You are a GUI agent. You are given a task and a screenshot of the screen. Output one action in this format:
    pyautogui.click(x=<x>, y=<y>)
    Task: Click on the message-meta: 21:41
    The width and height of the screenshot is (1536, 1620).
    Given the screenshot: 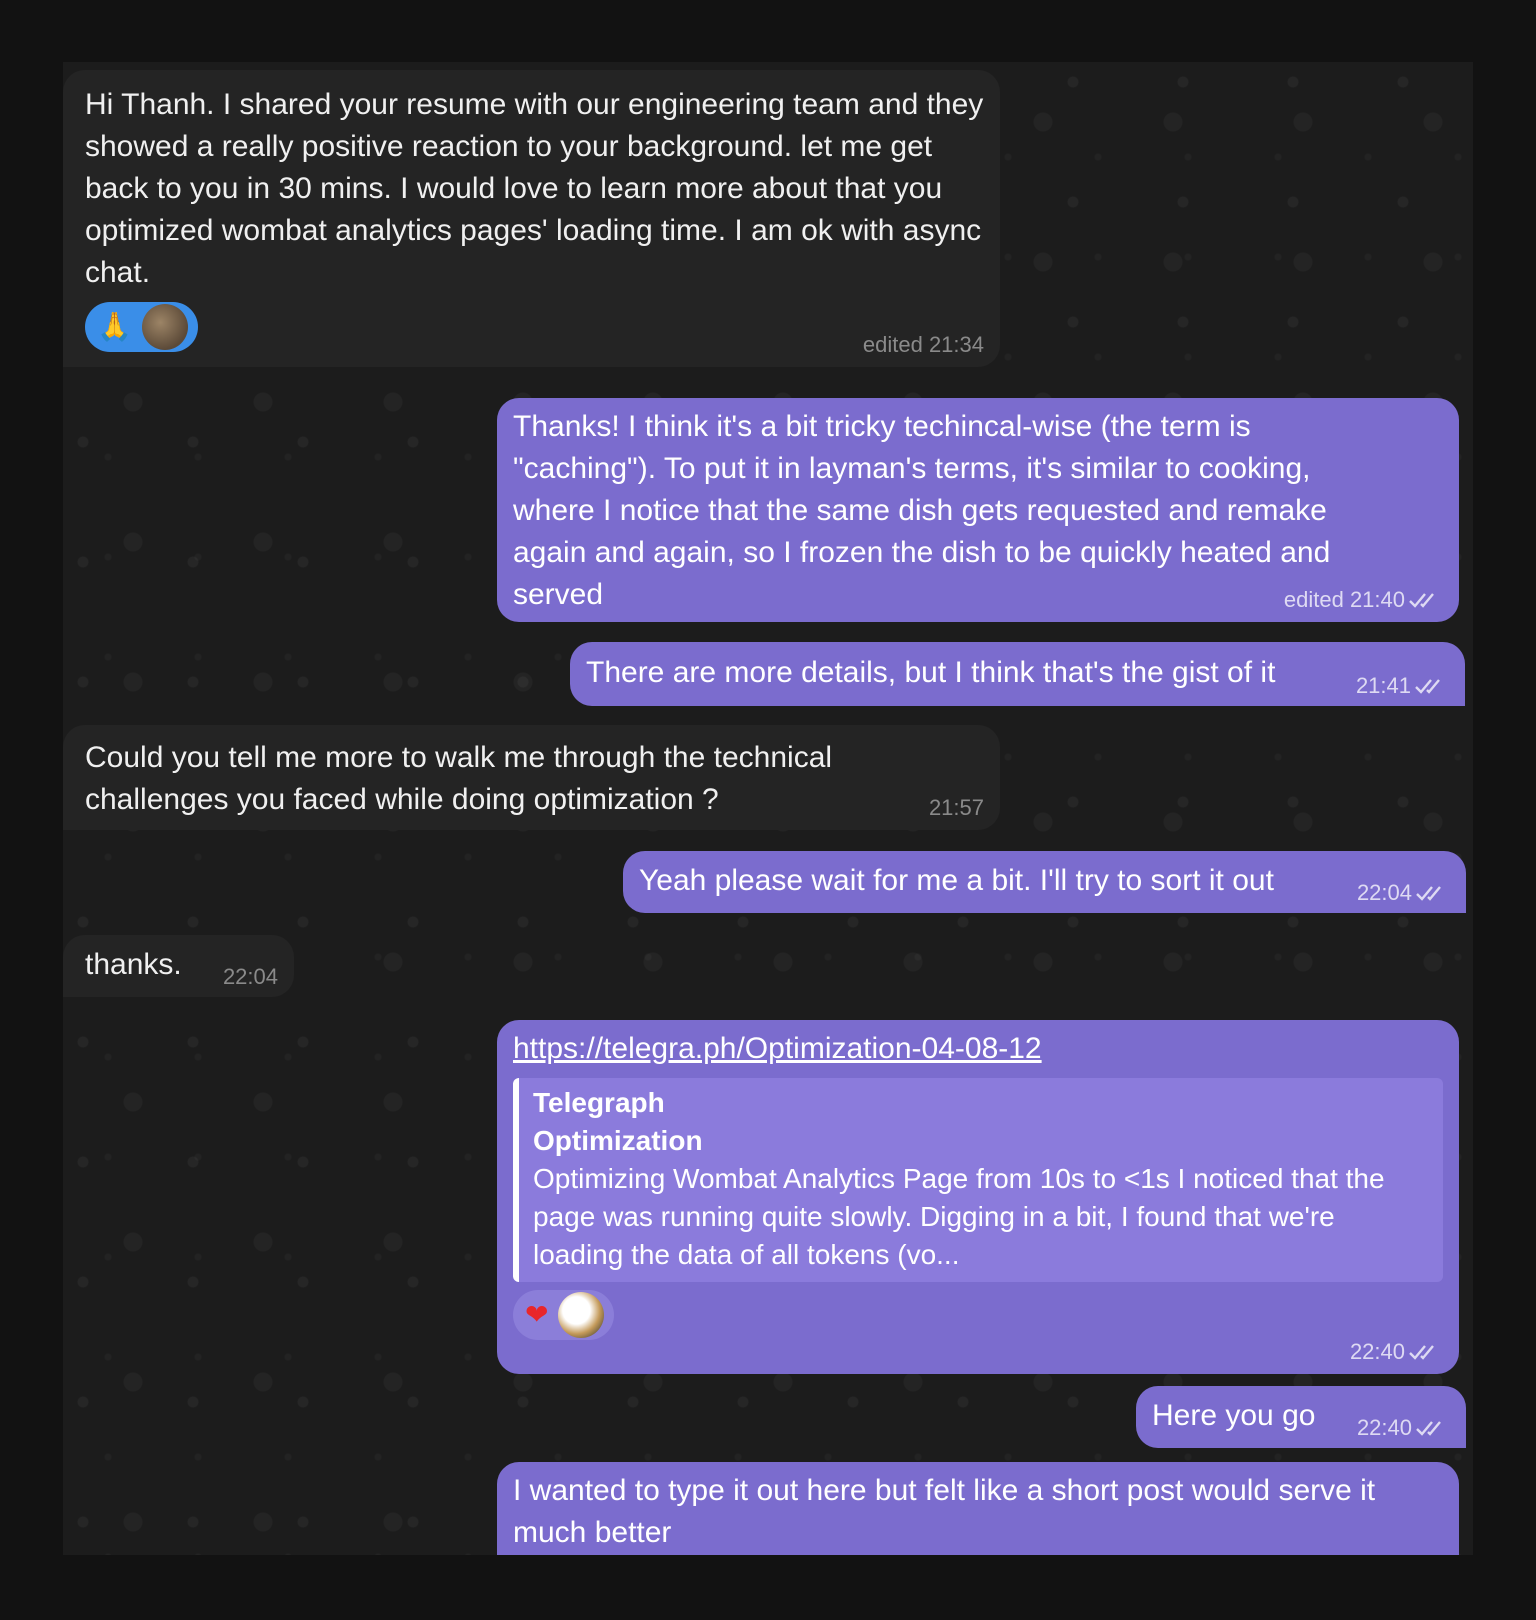 What is the action you would take?
    pyautogui.click(x=1402, y=686)
    